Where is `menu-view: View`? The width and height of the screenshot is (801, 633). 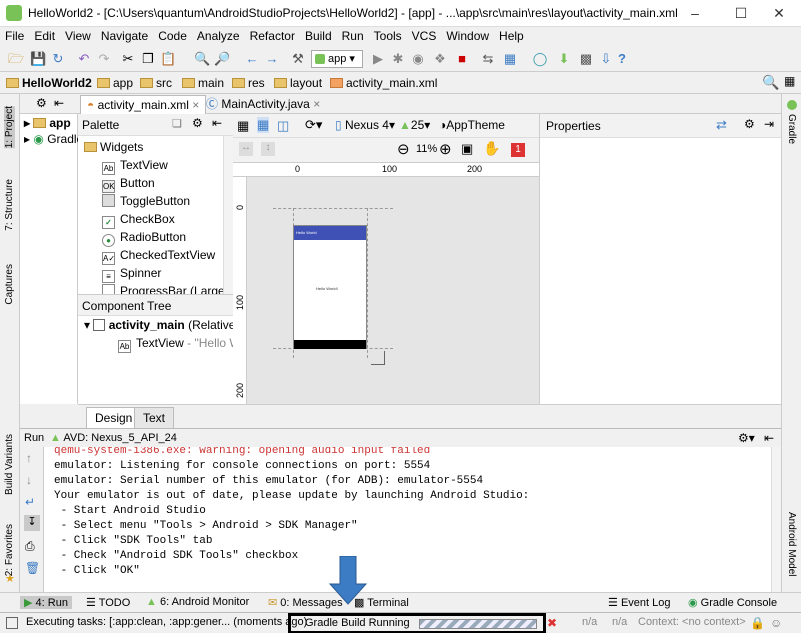 menu-view: View is located at coordinates (78, 36).